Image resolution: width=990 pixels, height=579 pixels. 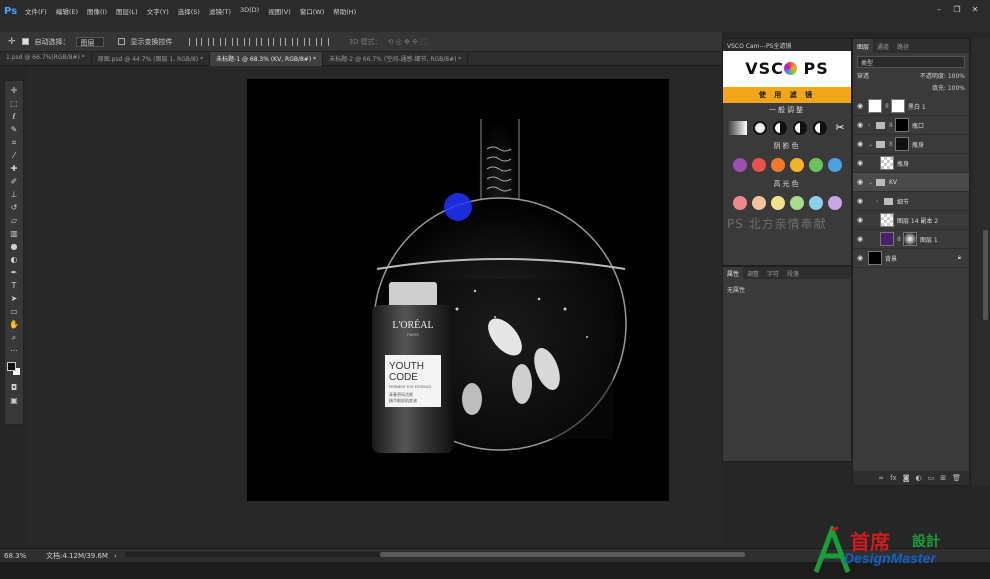 I want to click on opacity-field: 不透明度: 100%, so click(x=942, y=77).